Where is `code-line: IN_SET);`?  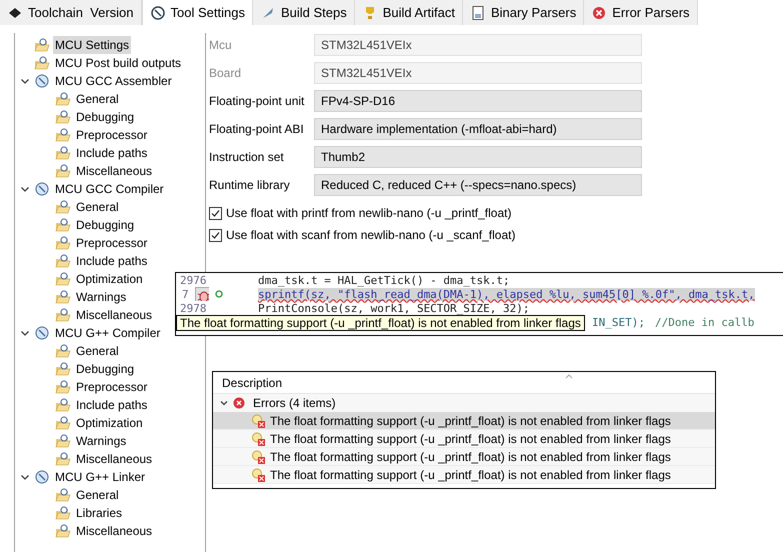
code-line: IN_SET); is located at coordinates (618, 322).